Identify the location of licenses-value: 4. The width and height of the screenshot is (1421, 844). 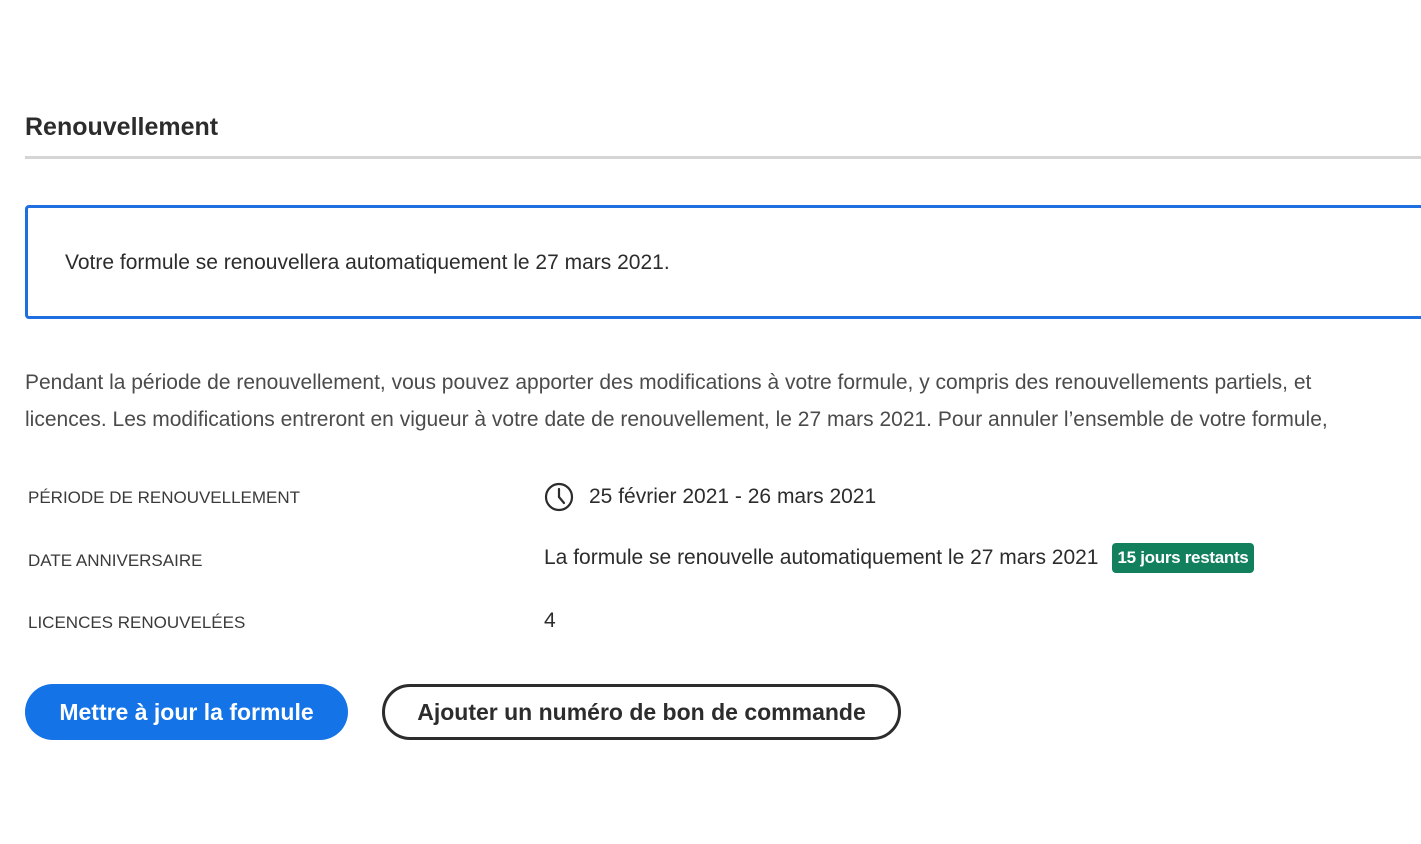
(550, 620).